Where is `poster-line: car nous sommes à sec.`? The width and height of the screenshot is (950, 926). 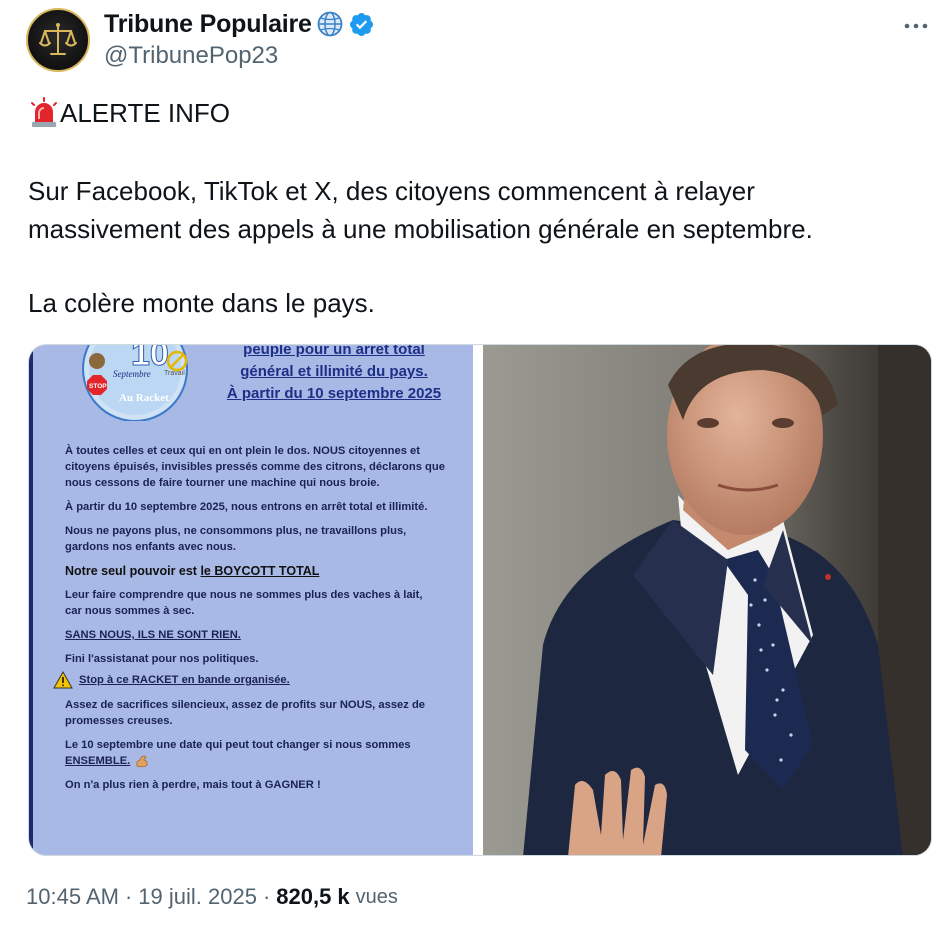 poster-line: car nous sommes à sec. is located at coordinates (130, 611).